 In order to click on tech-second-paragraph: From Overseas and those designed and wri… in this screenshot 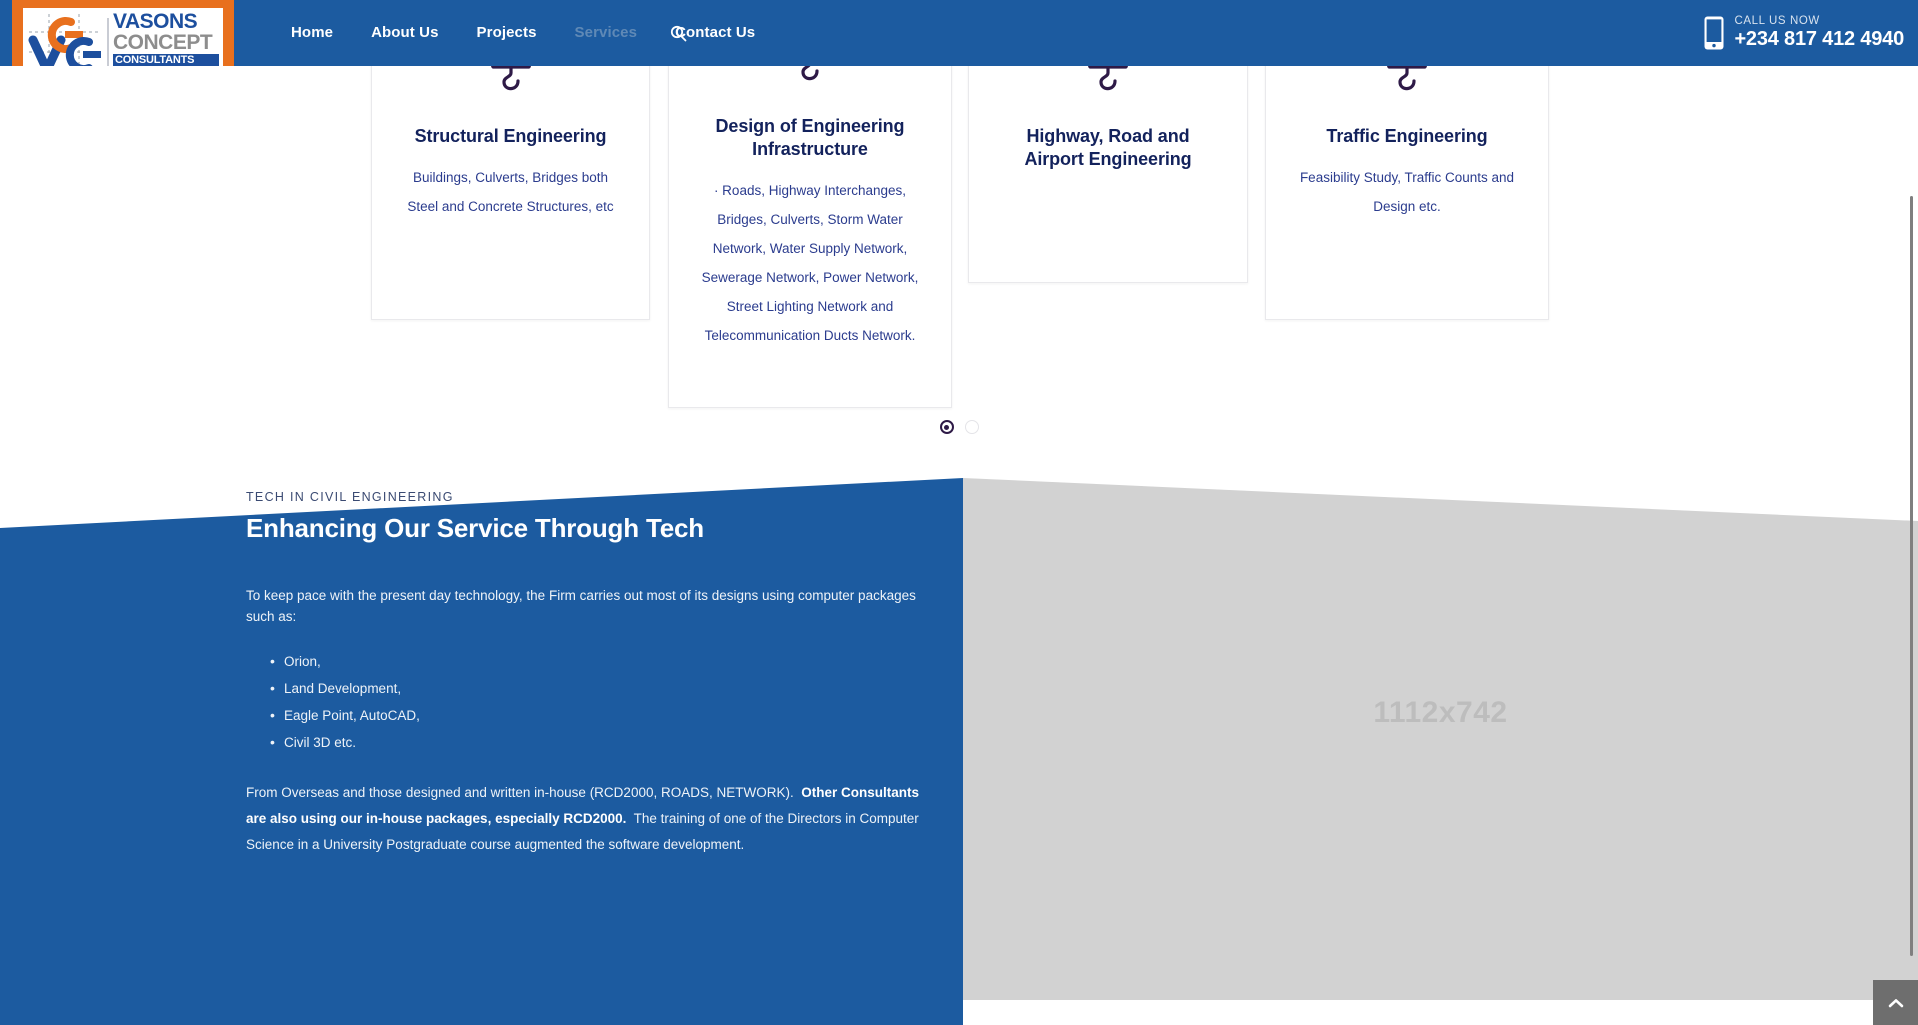, I will do `click(591, 819)`.